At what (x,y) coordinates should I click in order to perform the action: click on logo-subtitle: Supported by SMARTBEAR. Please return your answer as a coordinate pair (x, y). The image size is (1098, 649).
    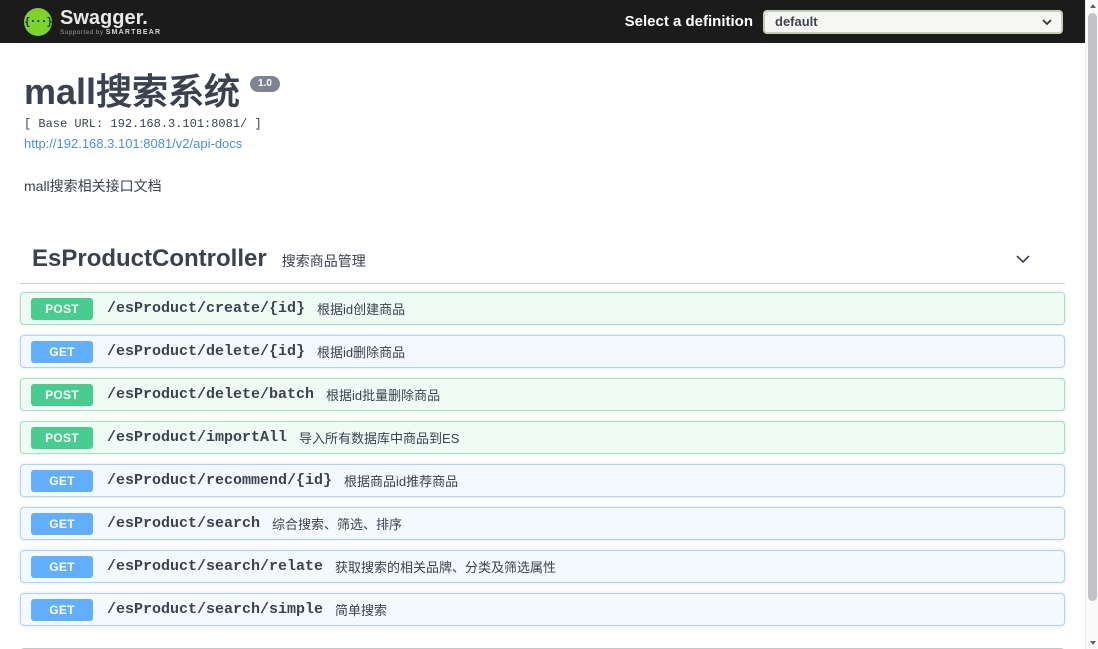
    Looking at the image, I should click on (110, 32).